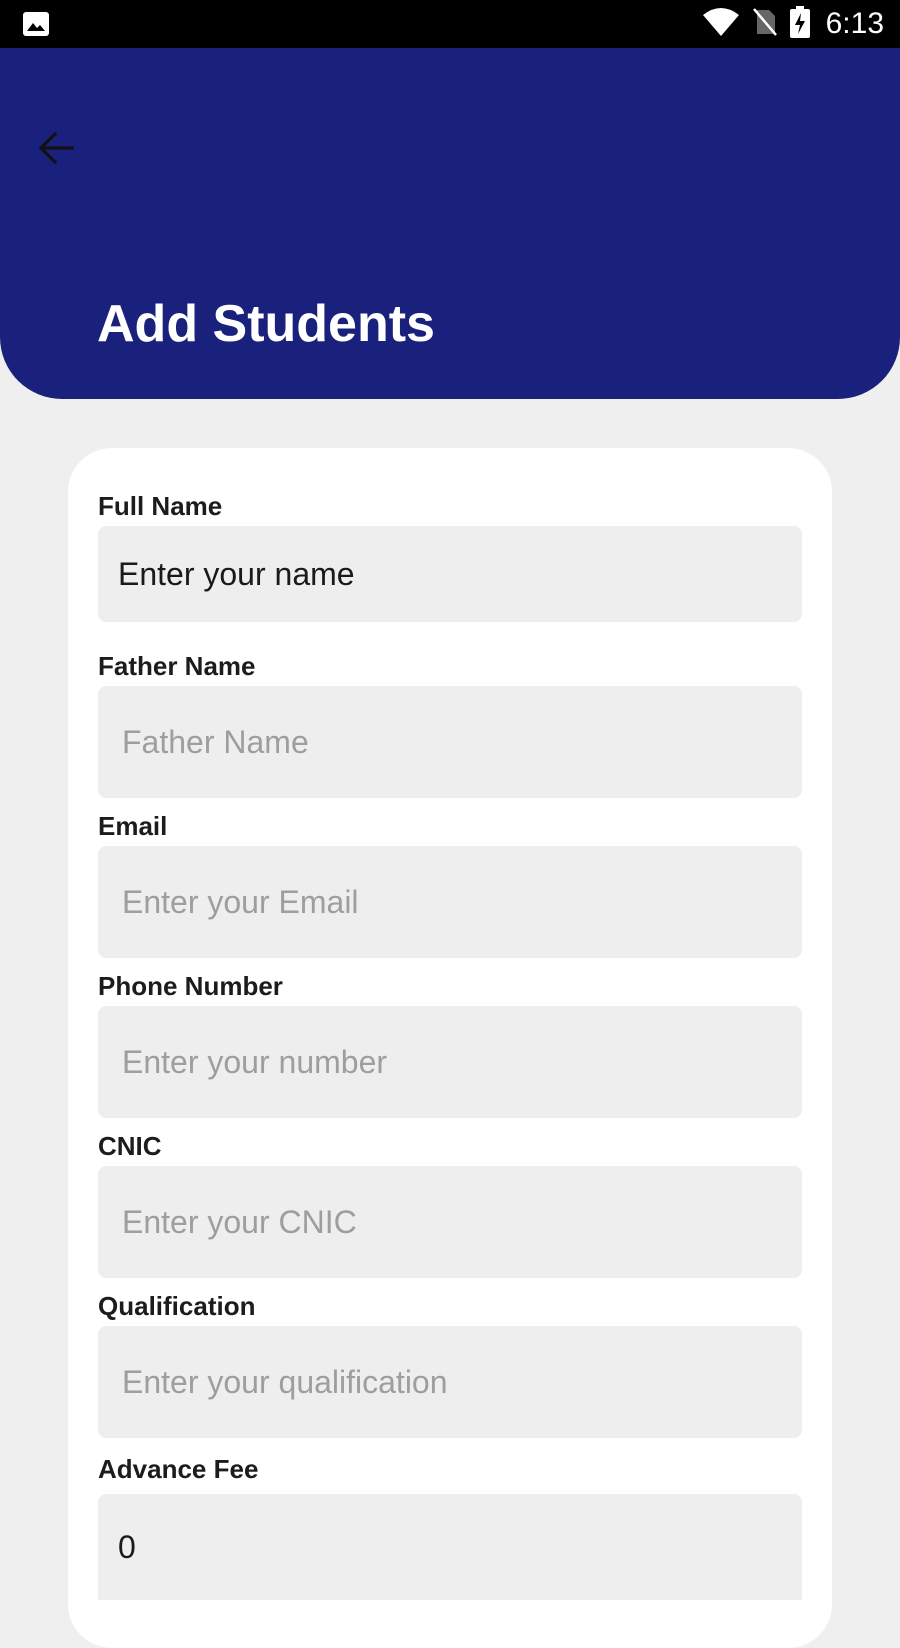 The image size is (900, 1648). Describe the element at coordinates (450, 1547) in the screenshot. I see `advance-fee-input` at that location.